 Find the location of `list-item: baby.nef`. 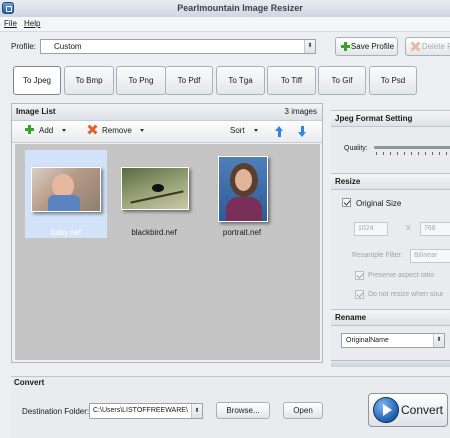

list-item: baby.nef is located at coordinates (66, 194).